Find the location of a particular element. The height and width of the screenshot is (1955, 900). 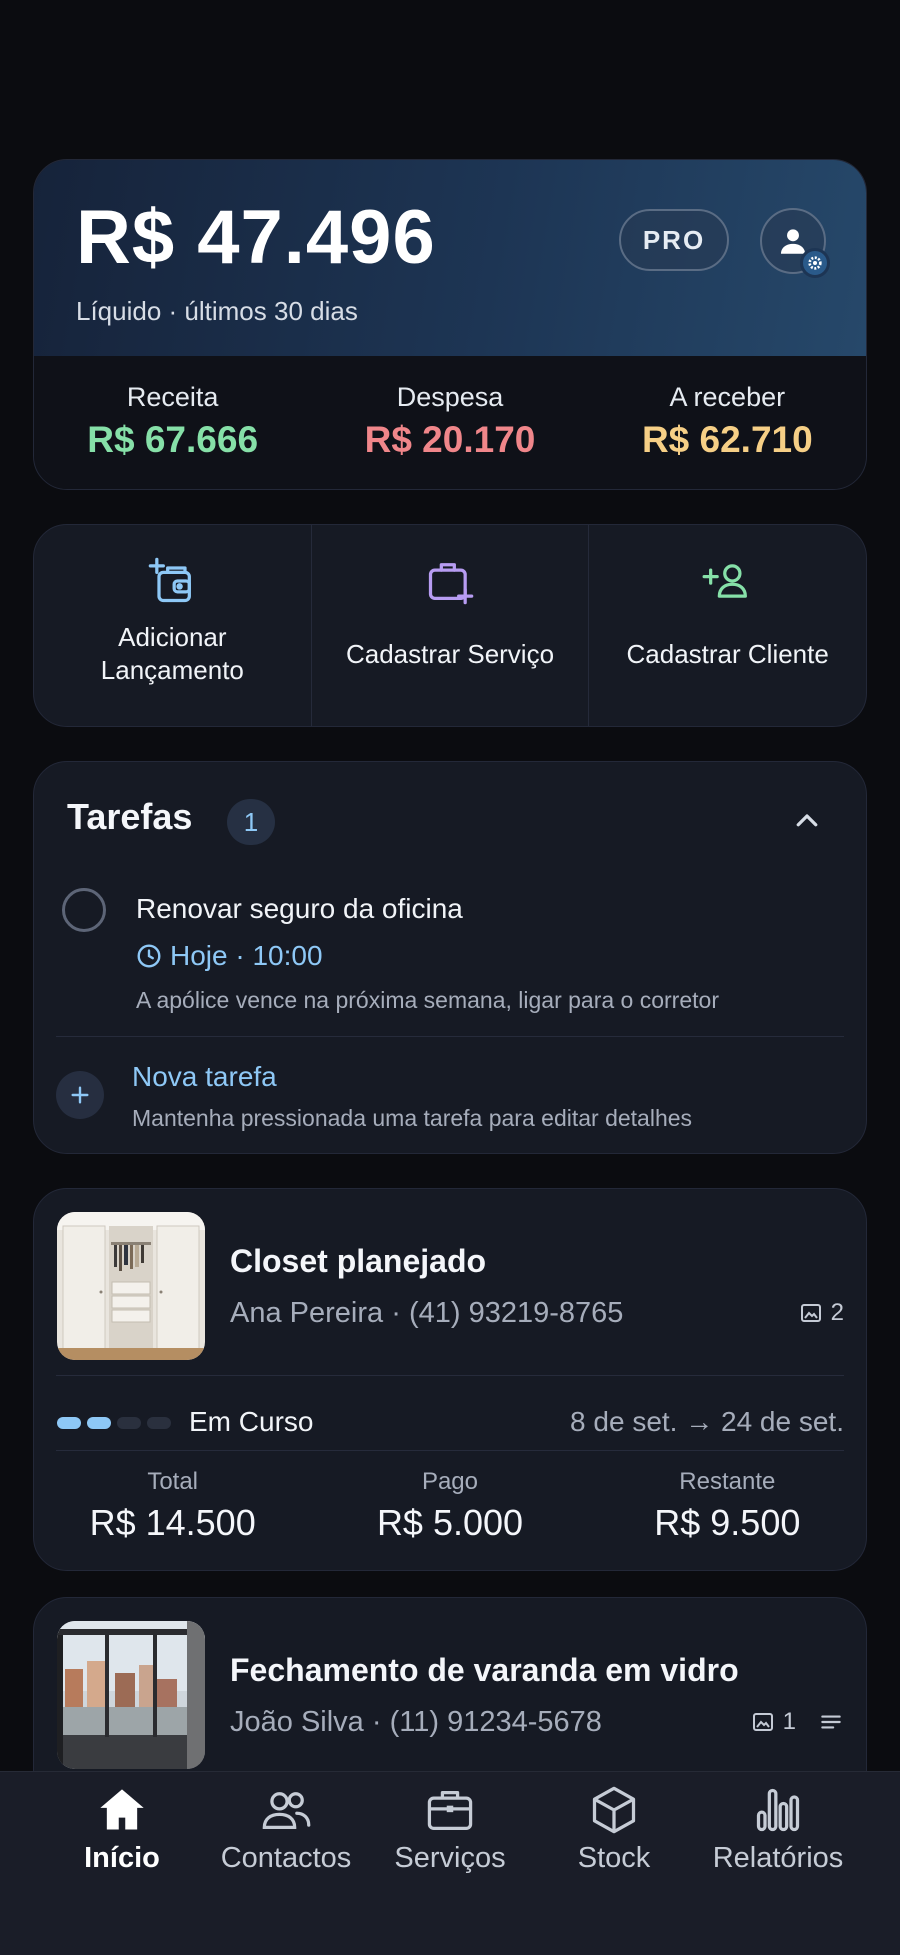

nav-label: Relatórios is located at coordinates (778, 1858).